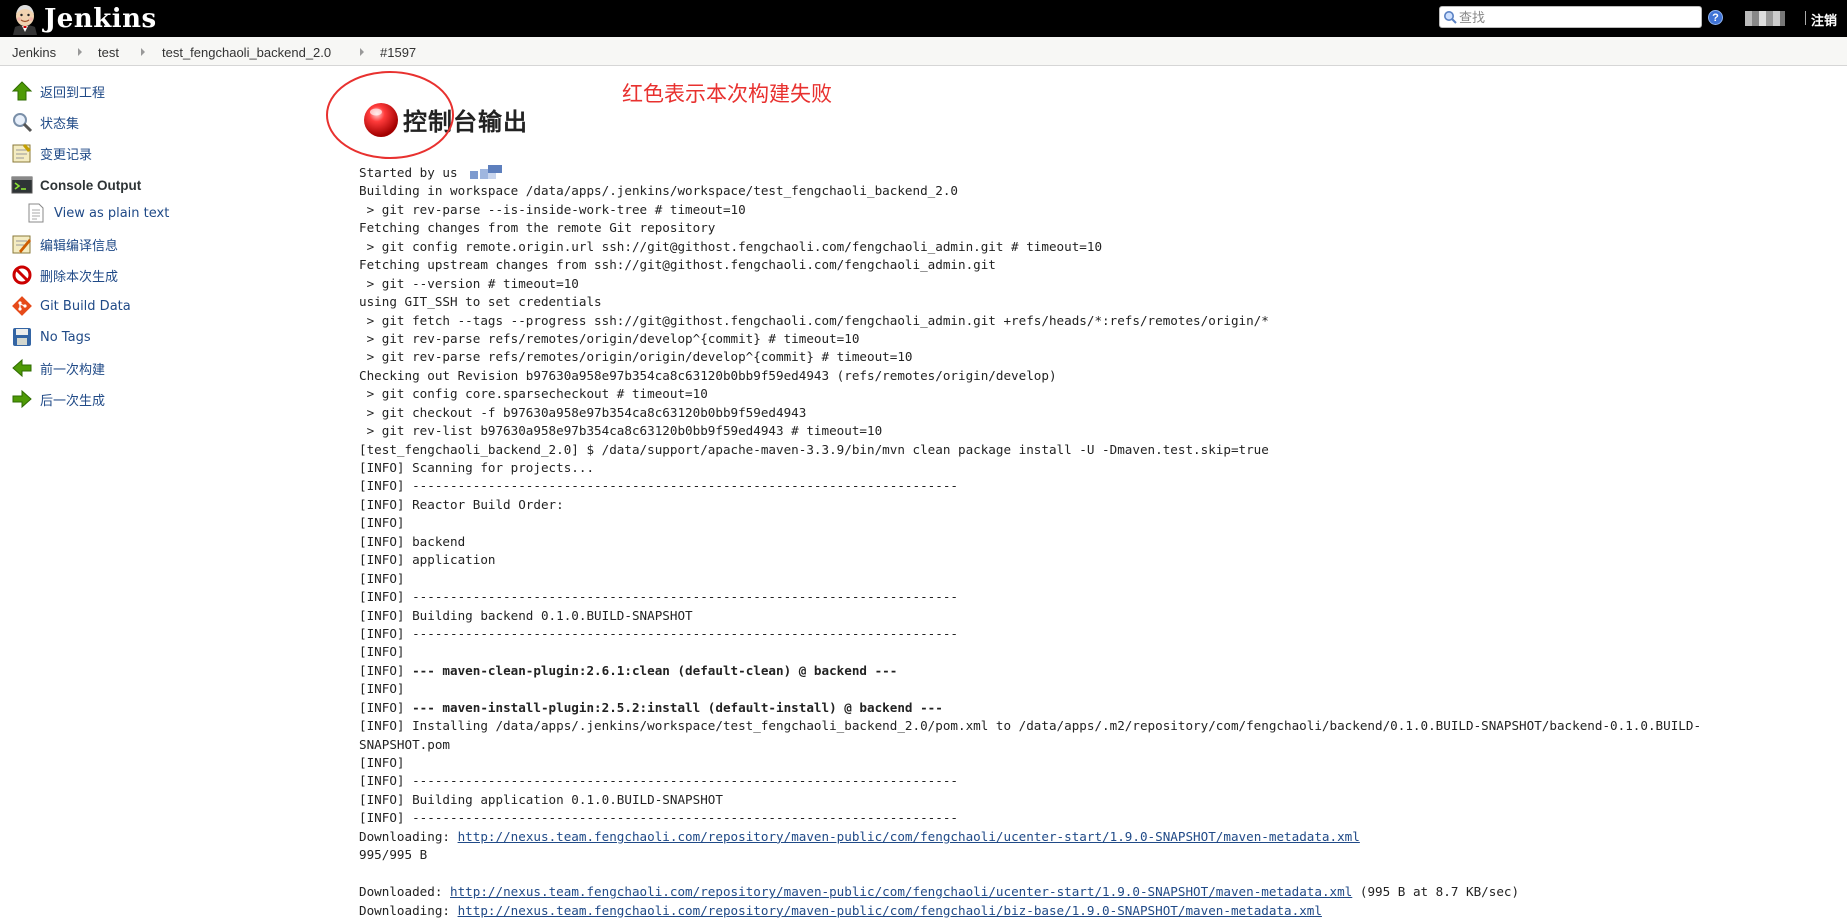 The width and height of the screenshot is (1847, 920). What do you see at coordinates (22, 399) in the screenshot?
I see `right-arrow-icon` at bounding box center [22, 399].